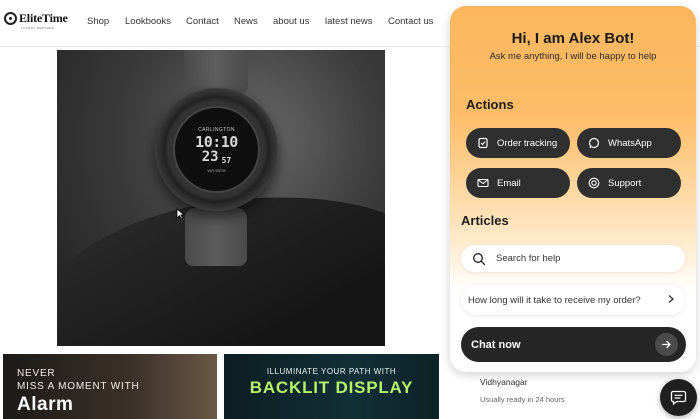  What do you see at coordinates (216, 141) in the screenshot?
I see `watch-time-display: 10:10` at bounding box center [216, 141].